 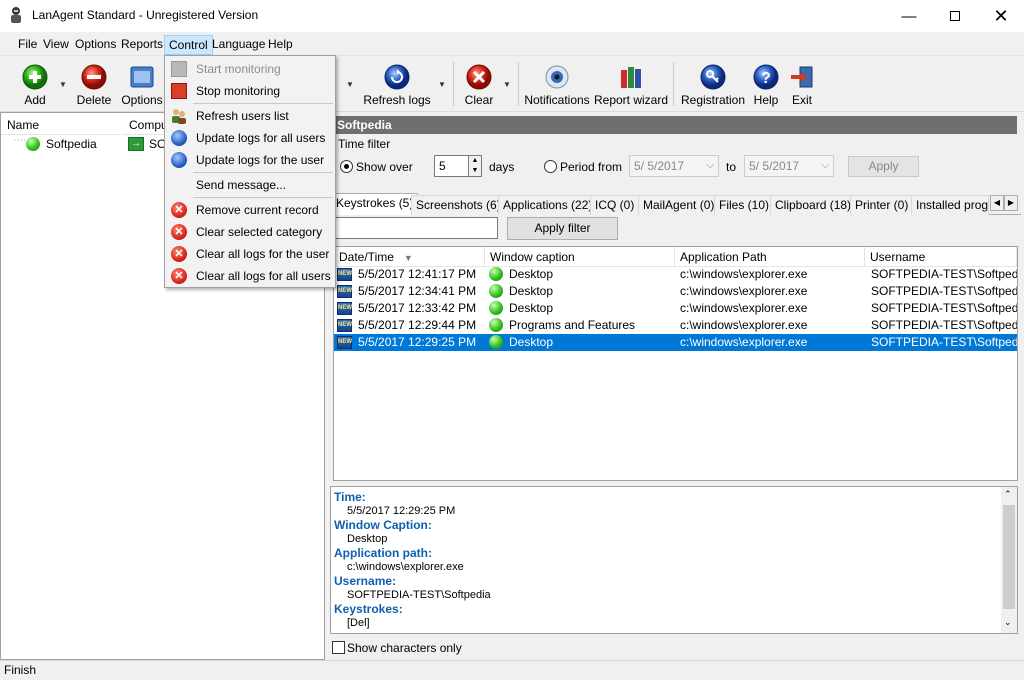 What do you see at coordinates (458, 205) in the screenshot?
I see `tab-screenshots: Screenshots (6)` at bounding box center [458, 205].